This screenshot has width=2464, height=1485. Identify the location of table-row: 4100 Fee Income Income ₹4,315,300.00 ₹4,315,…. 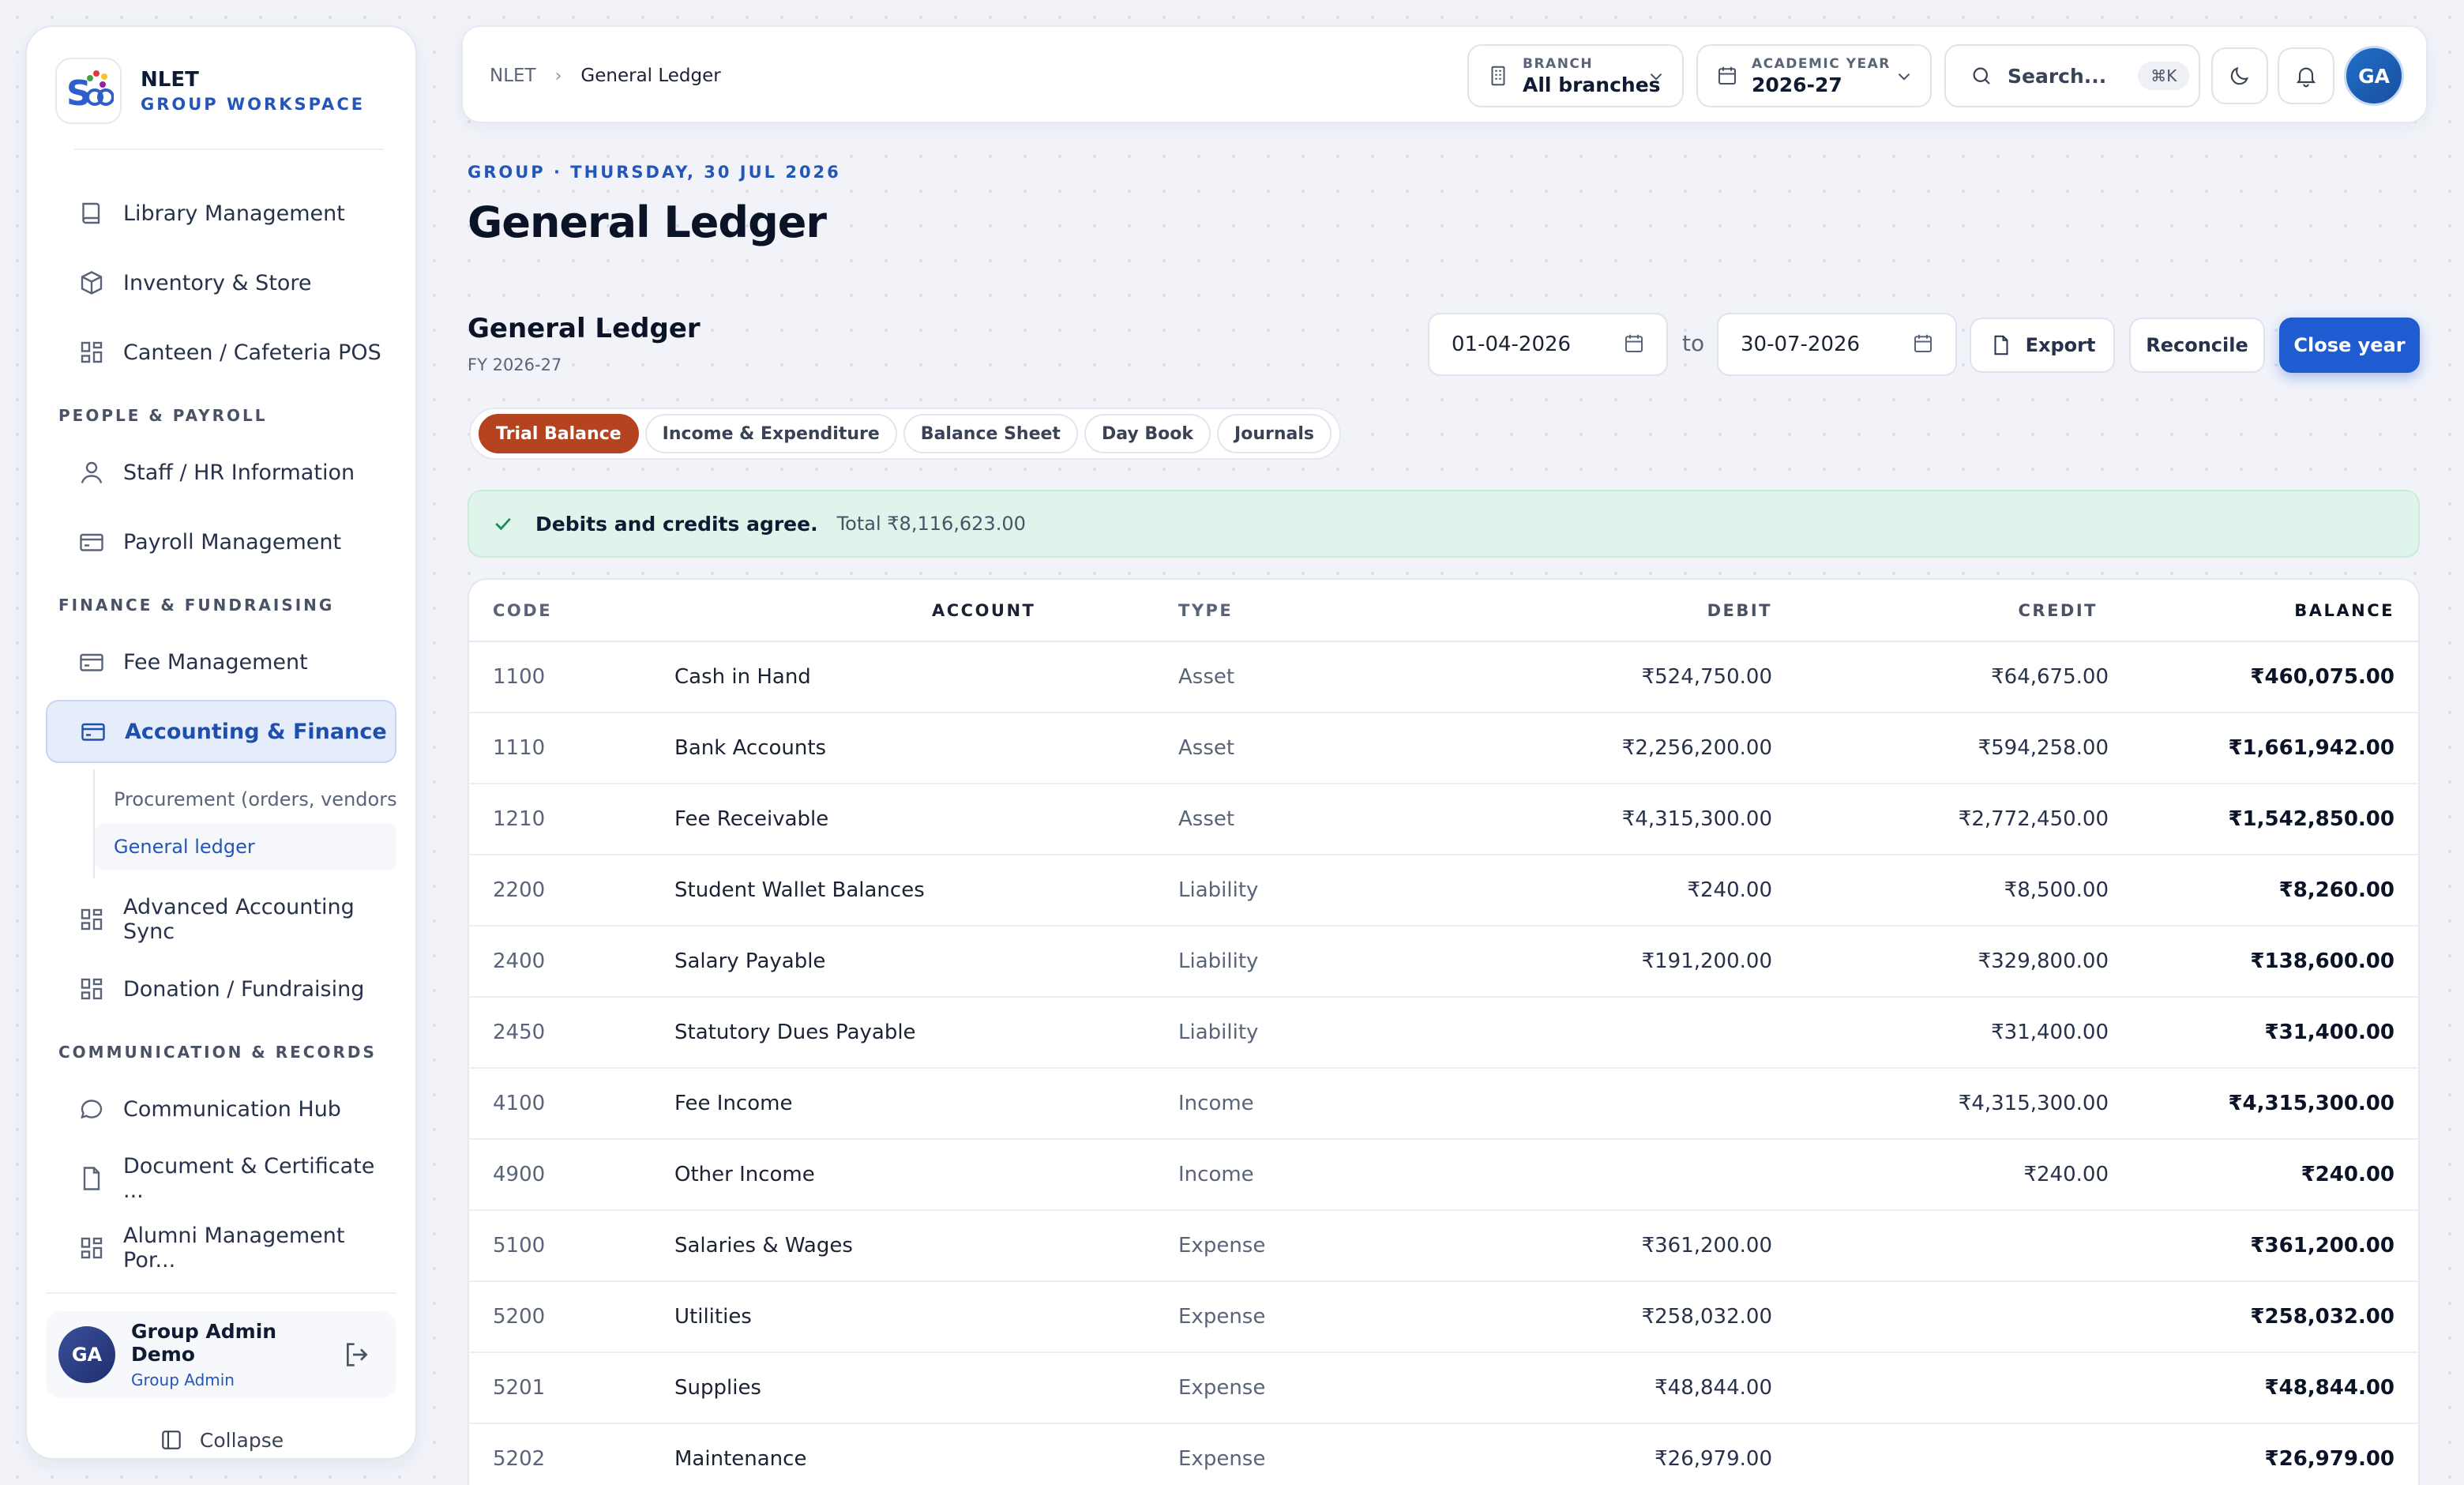
(1443, 1104).